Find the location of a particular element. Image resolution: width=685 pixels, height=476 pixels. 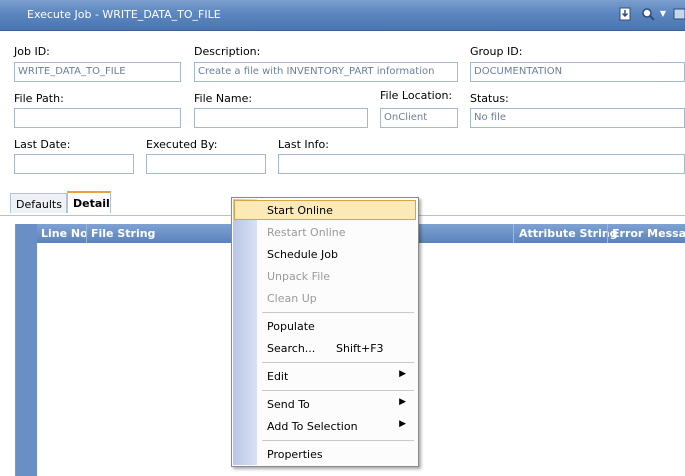

menu-item-add-to-selection: Add To Selection ▶ is located at coordinates (325, 426).